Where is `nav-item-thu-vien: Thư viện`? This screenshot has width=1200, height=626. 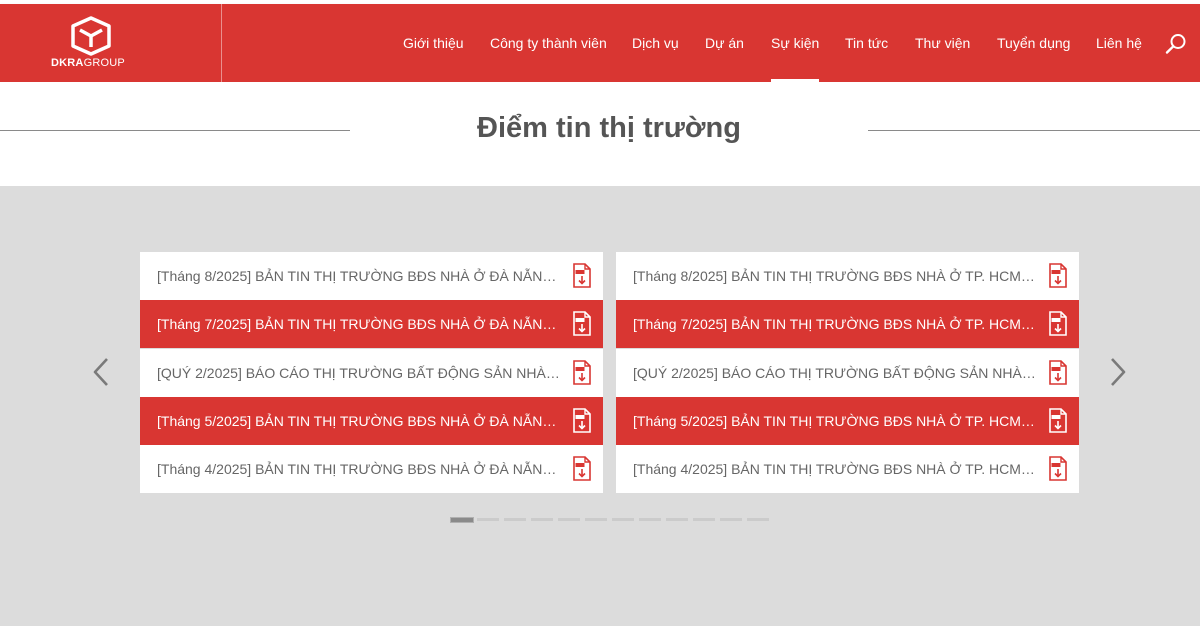
nav-item-thu-vien: Thư viện is located at coordinates (942, 43).